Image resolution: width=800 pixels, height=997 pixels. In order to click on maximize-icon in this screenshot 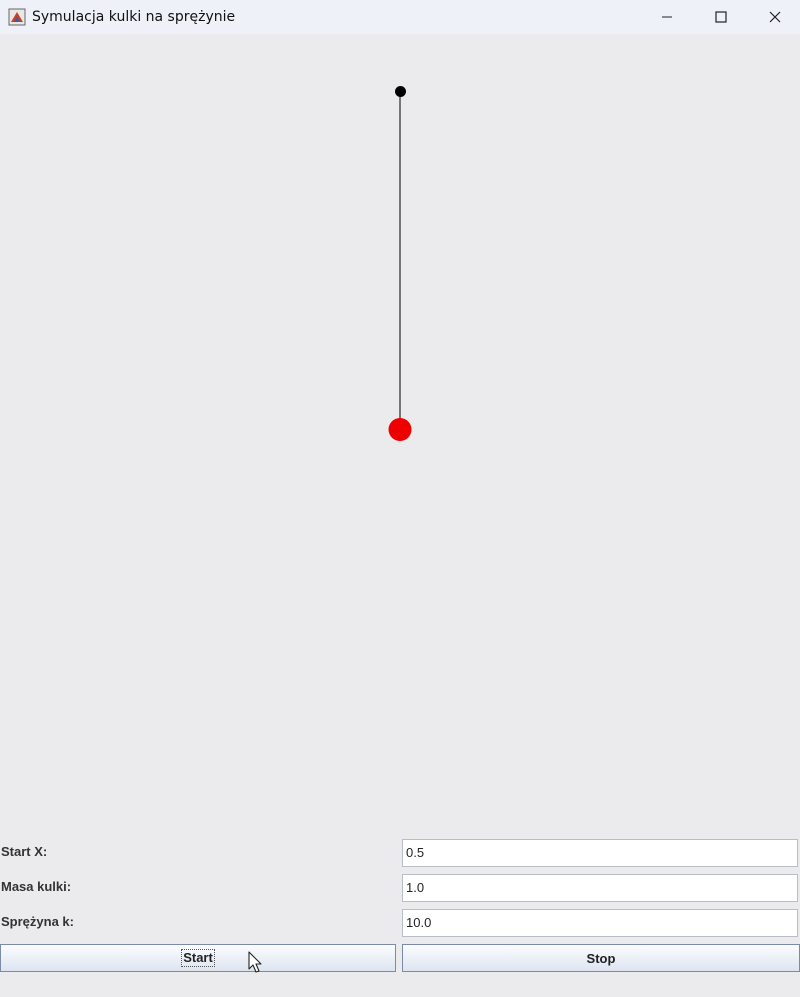, I will do `click(721, 17)`.